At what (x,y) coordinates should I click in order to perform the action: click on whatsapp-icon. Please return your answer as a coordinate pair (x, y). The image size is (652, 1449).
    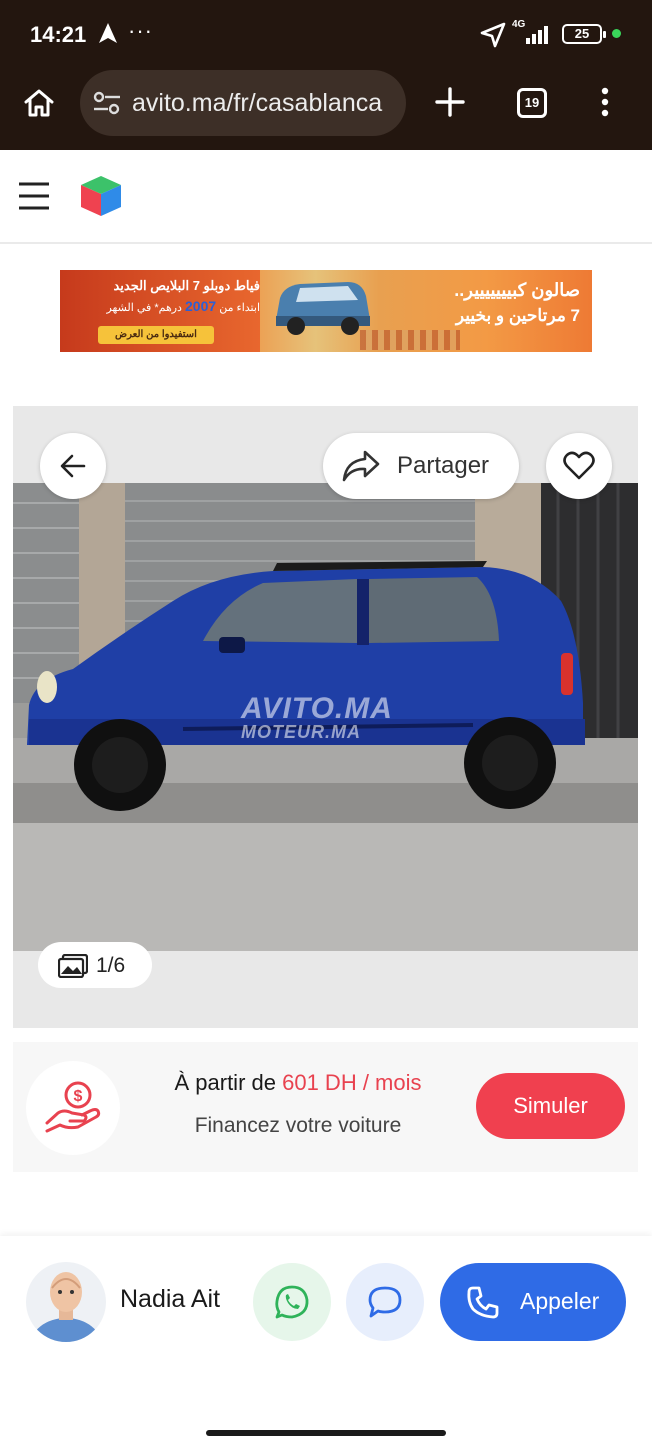
    Looking at the image, I should click on (292, 1302).